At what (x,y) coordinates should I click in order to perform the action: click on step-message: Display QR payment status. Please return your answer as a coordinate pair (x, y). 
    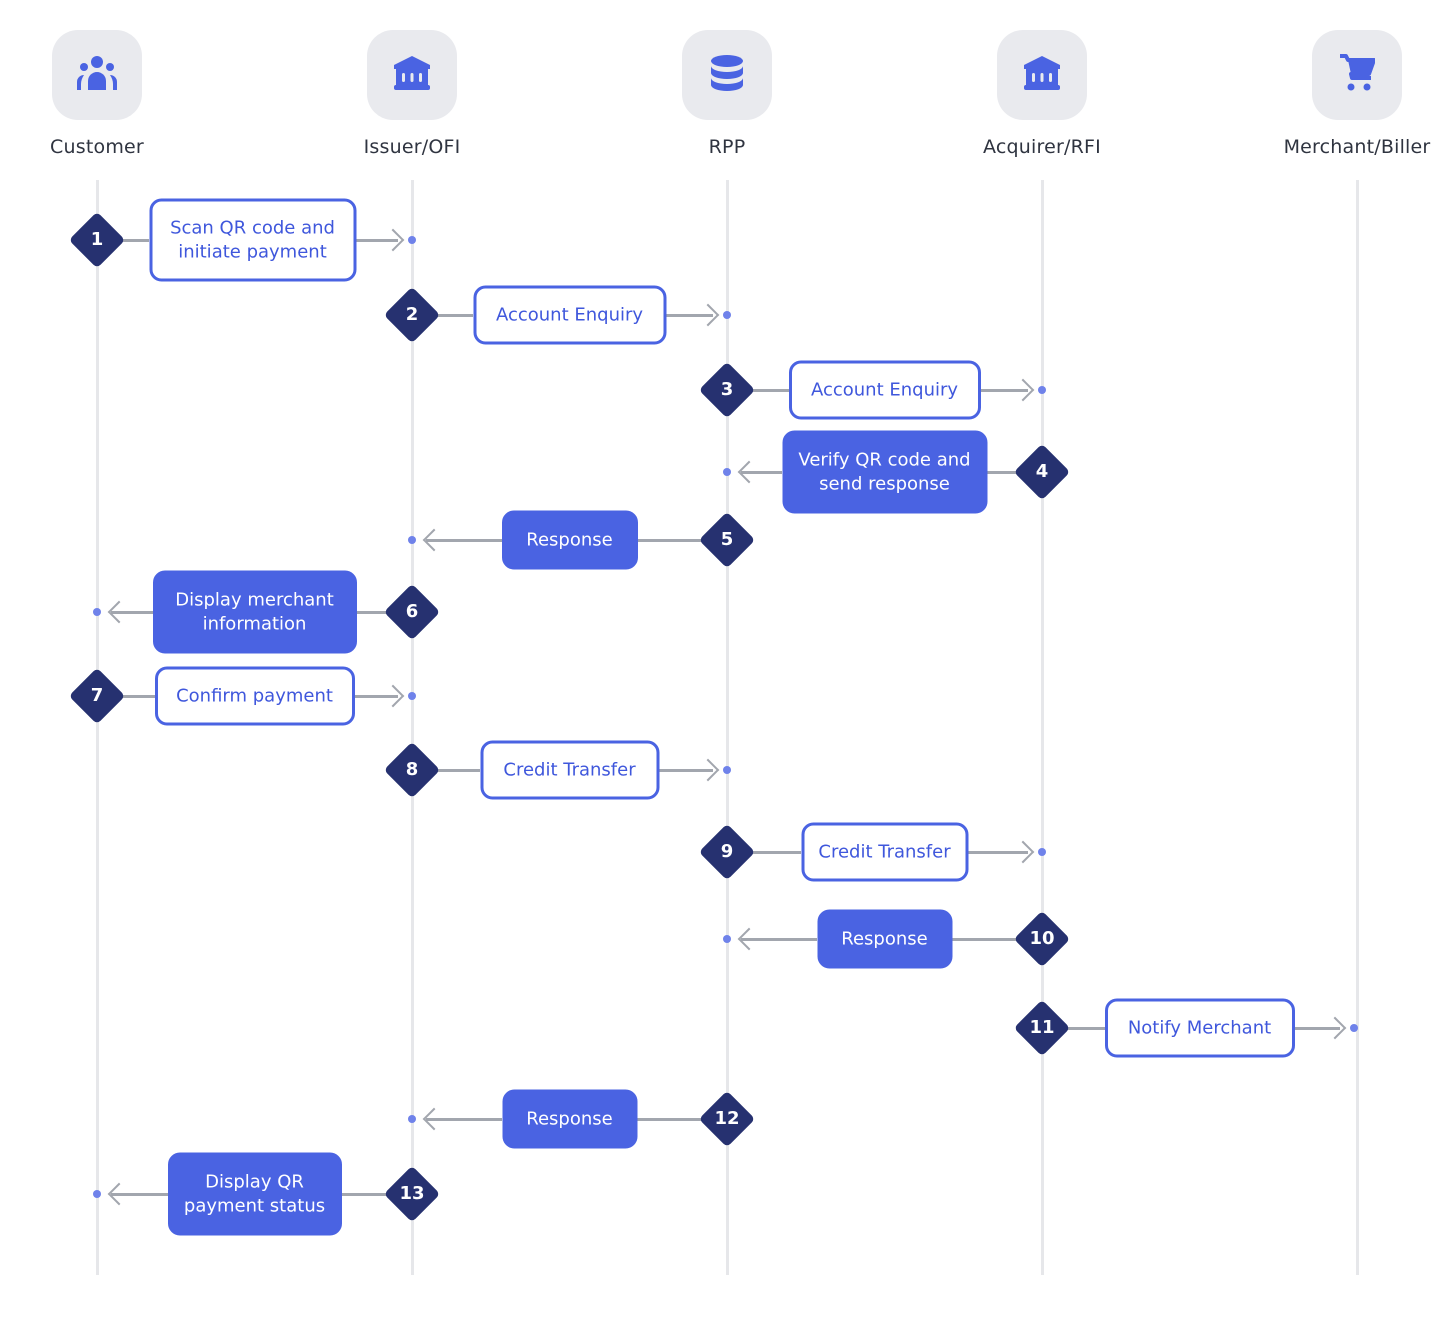
    Looking at the image, I should click on (254, 1194).